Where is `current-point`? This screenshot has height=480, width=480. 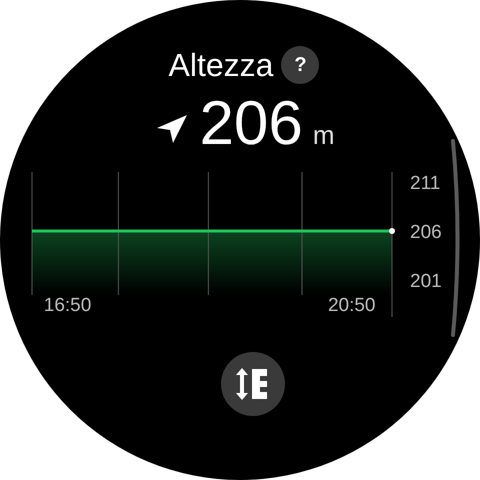
current-point is located at coordinates (392, 231).